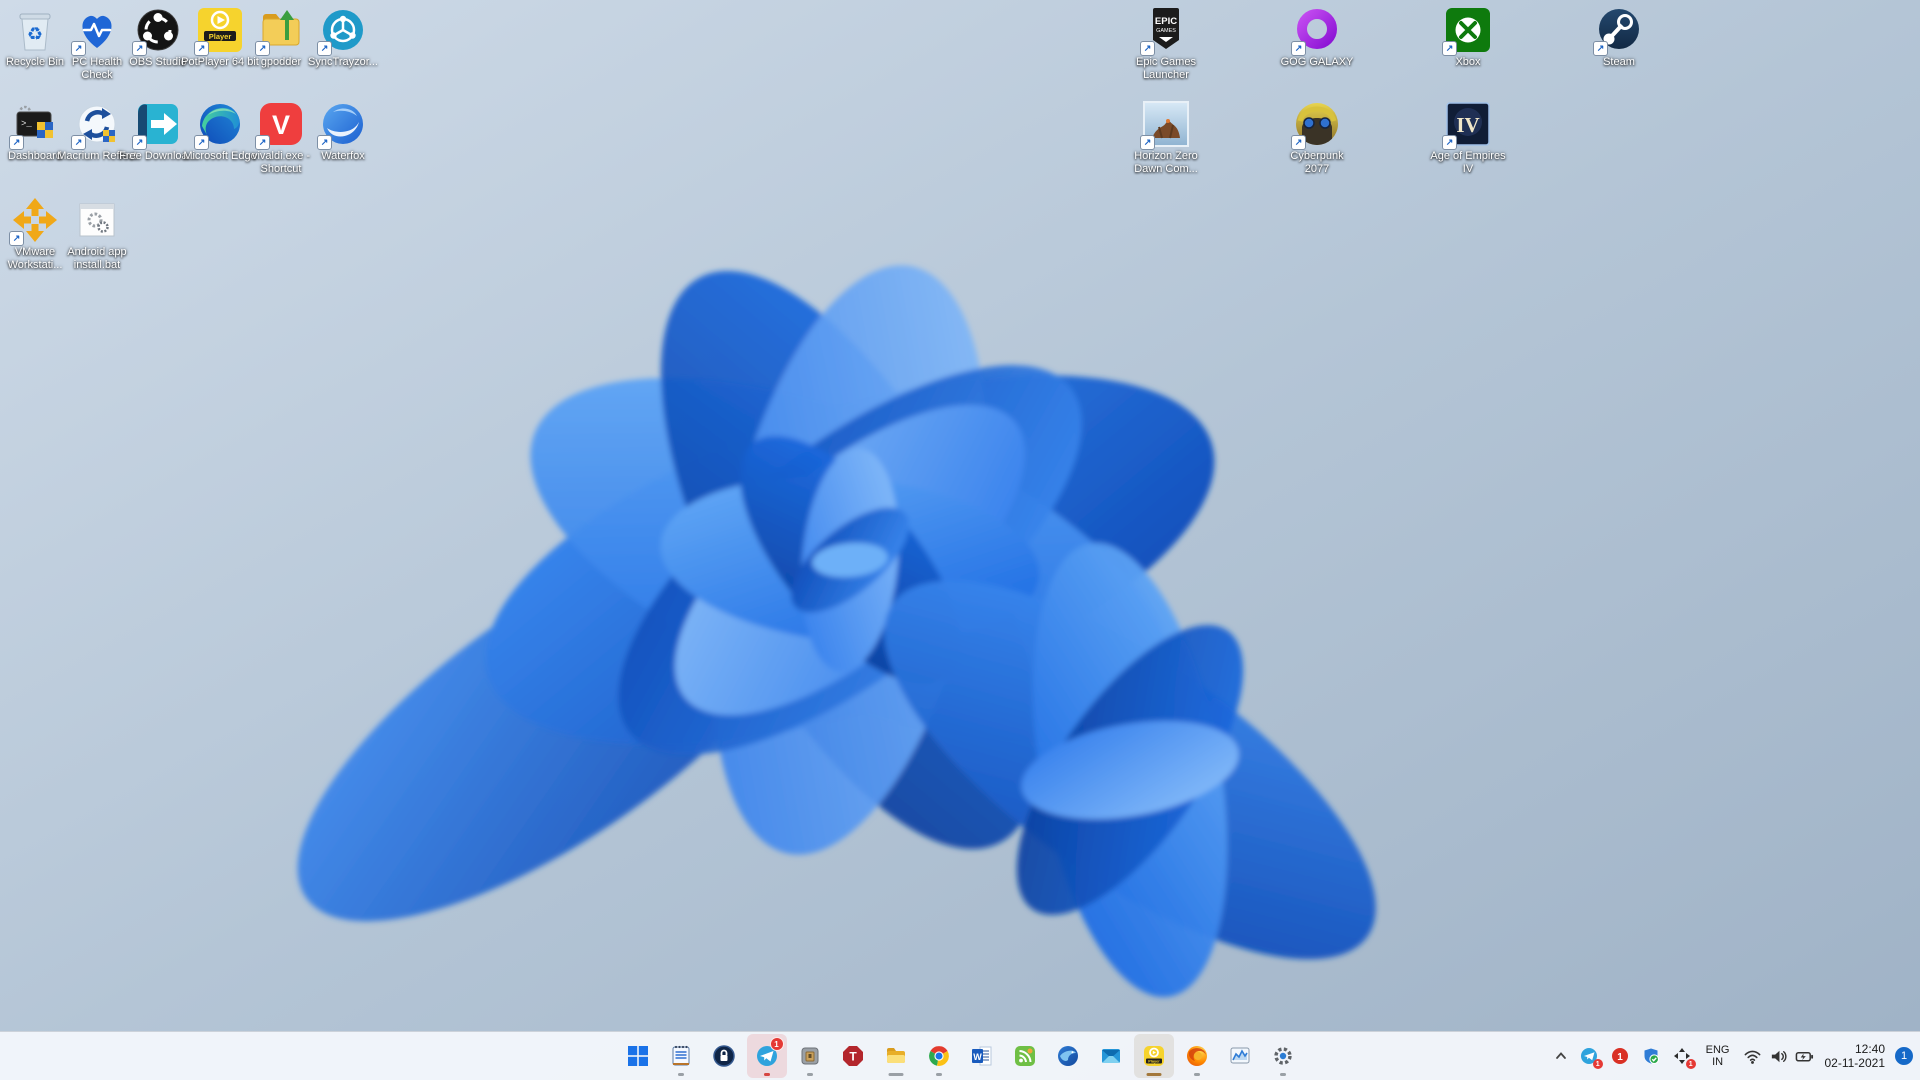 Image resolution: width=1920 pixels, height=1080 pixels. Describe the element at coordinates (1283, 1056) in the screenshot. I see `taskbar-settings` at that location.